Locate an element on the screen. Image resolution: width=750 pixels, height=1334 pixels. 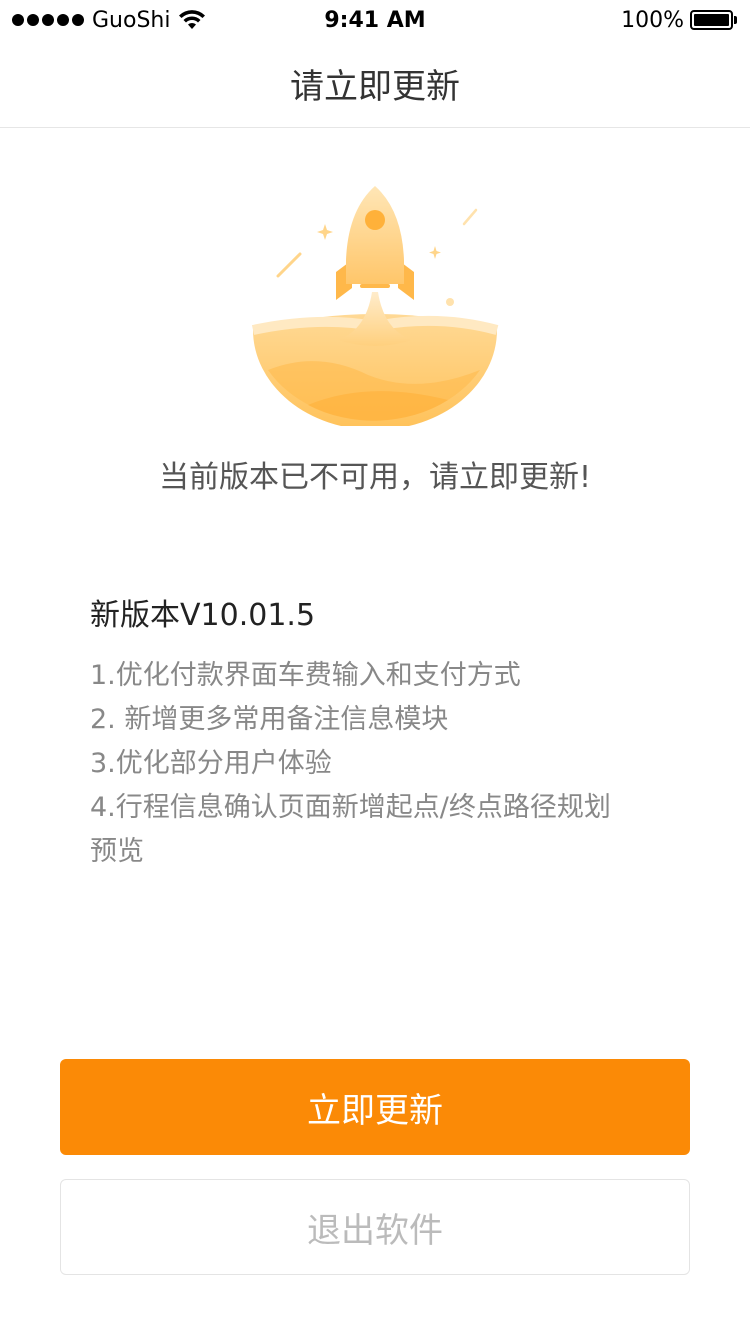
signal-dots-icon is located at coordinates (48, 20).